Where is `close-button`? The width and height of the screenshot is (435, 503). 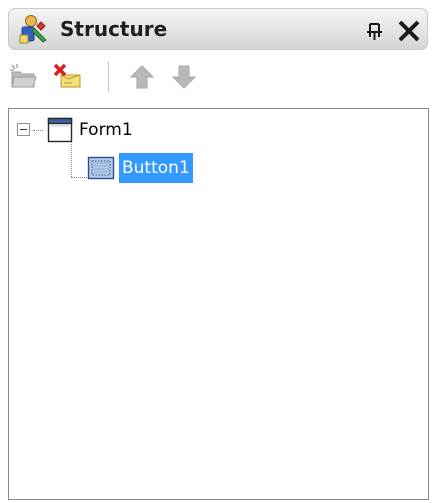
close-button is located at coordinates (409, 31).